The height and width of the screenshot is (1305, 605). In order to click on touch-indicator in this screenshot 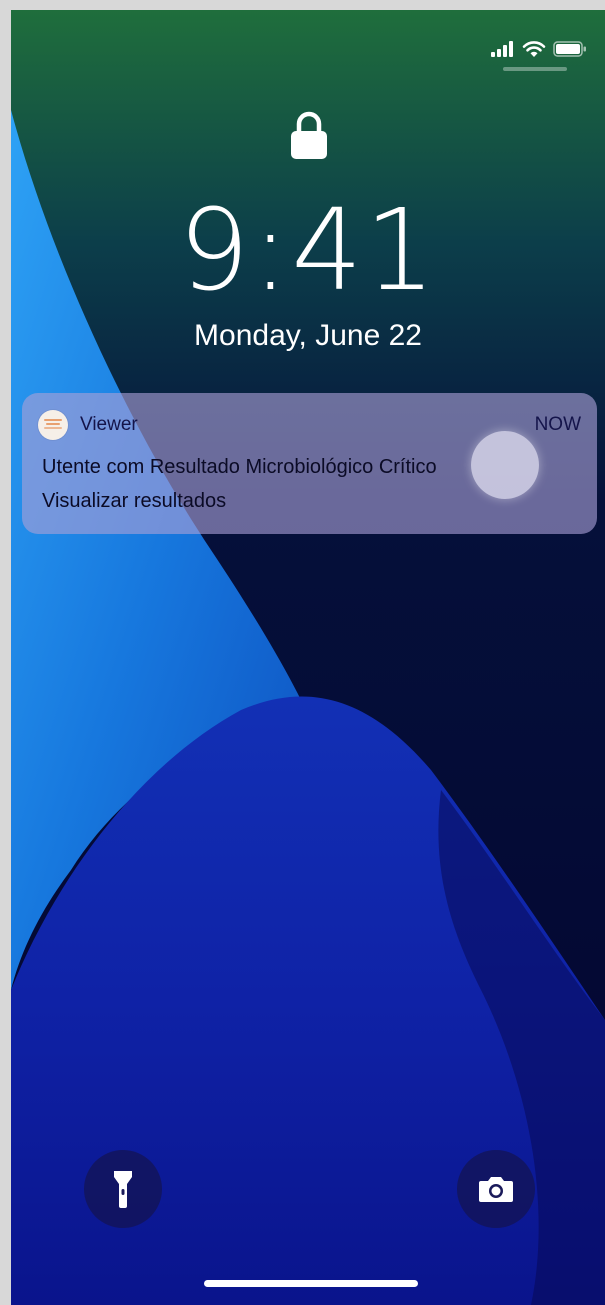, I will do `click(505, 465)`.